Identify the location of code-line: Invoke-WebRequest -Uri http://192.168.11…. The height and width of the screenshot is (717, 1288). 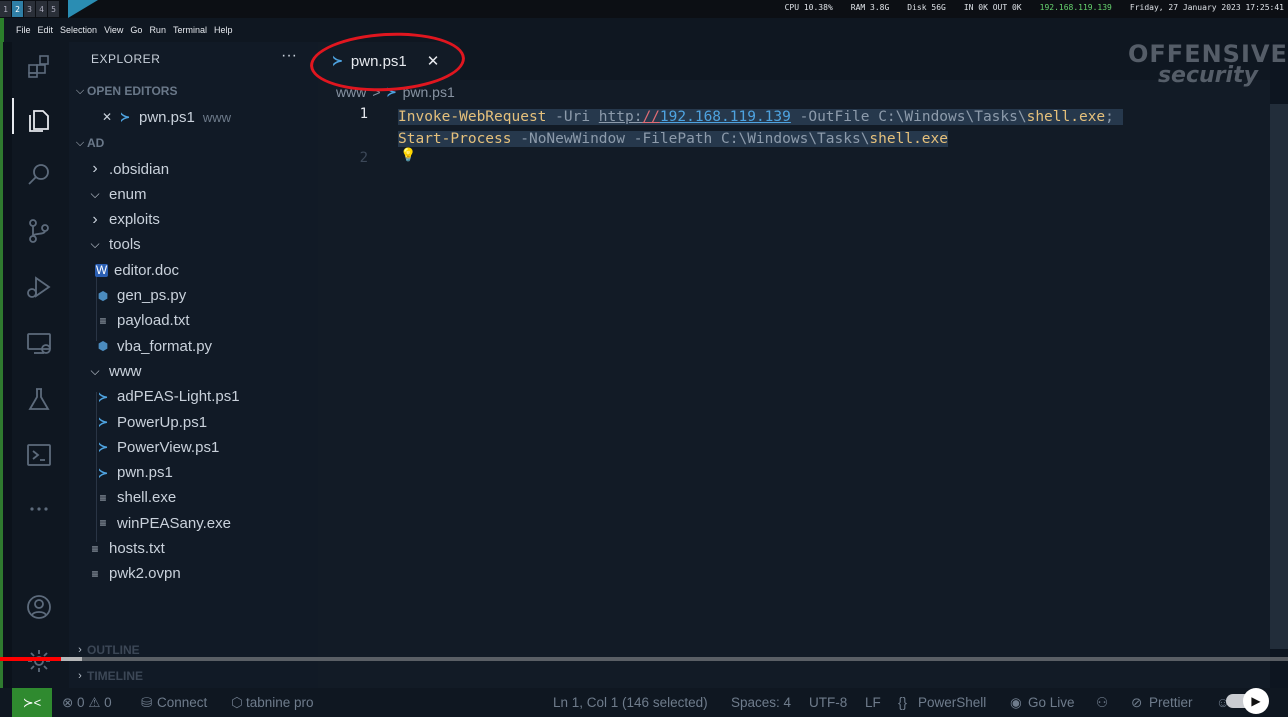
(760, 117).